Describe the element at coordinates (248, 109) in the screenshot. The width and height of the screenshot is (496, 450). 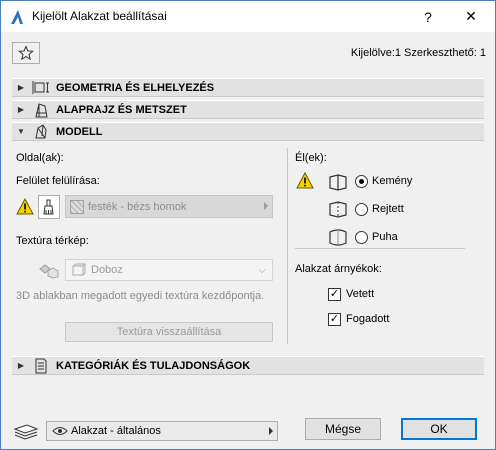
I see `section-plan-and-section: ▶ ALAPRAJZ ÉS METSZET` at that location.